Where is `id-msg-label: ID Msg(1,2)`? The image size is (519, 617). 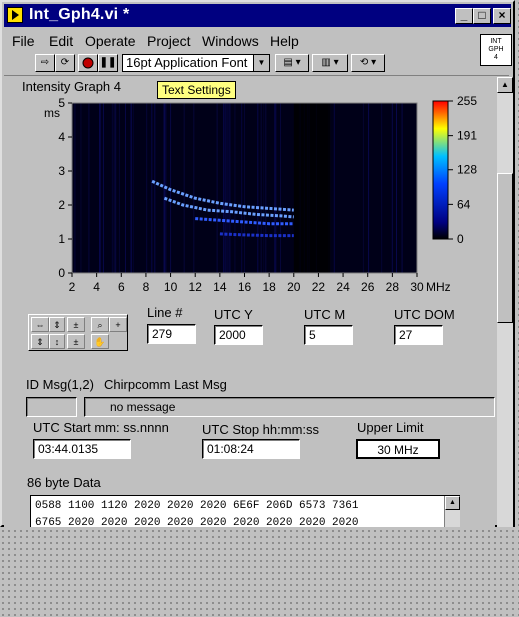 id-msg-label: ID Msg(1,2) is located at coordinates (60, 384).